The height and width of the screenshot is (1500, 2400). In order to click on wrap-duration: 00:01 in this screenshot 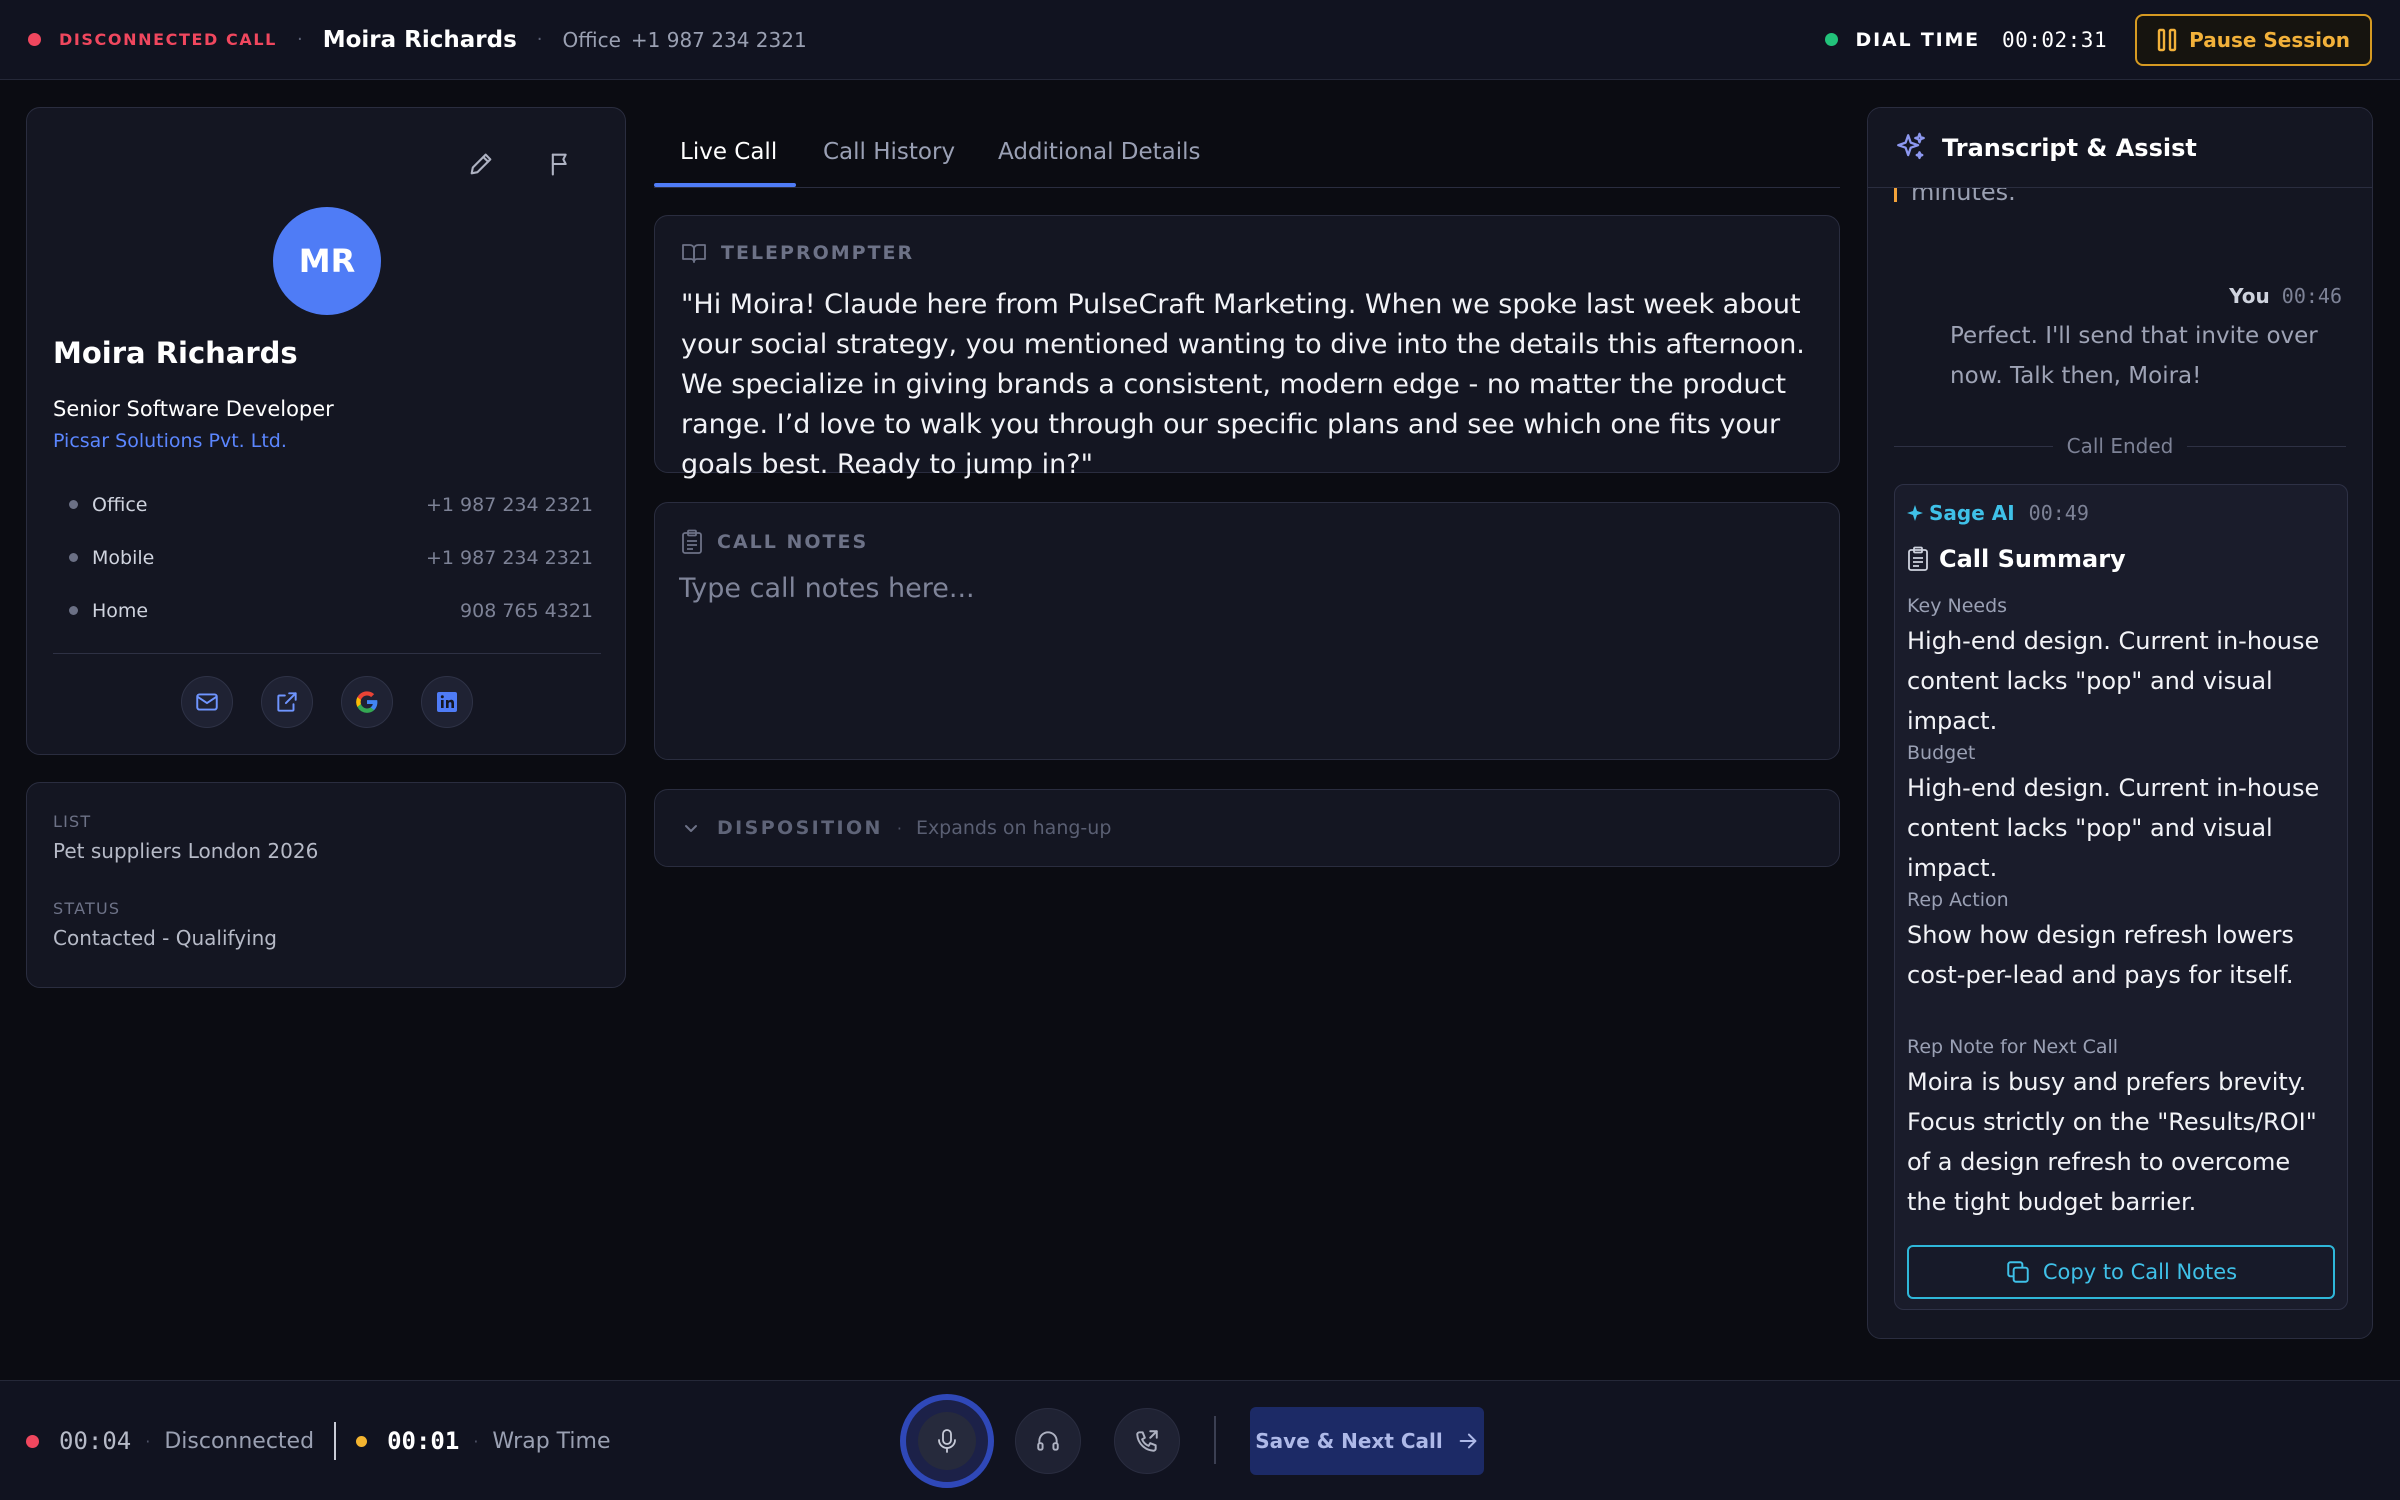, I will do `click(423, 1441)`.